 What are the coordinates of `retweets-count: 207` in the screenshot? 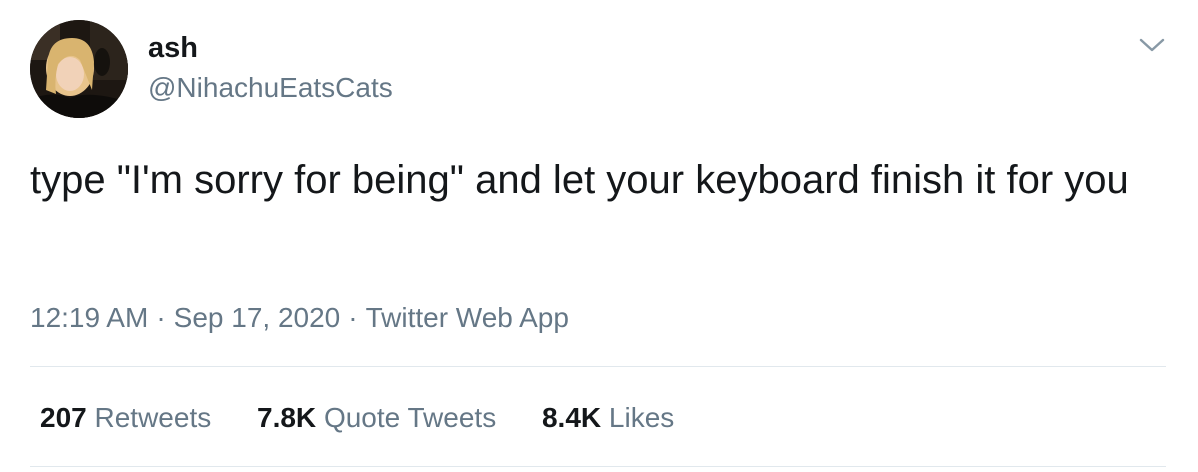 It's located at (63, 417).